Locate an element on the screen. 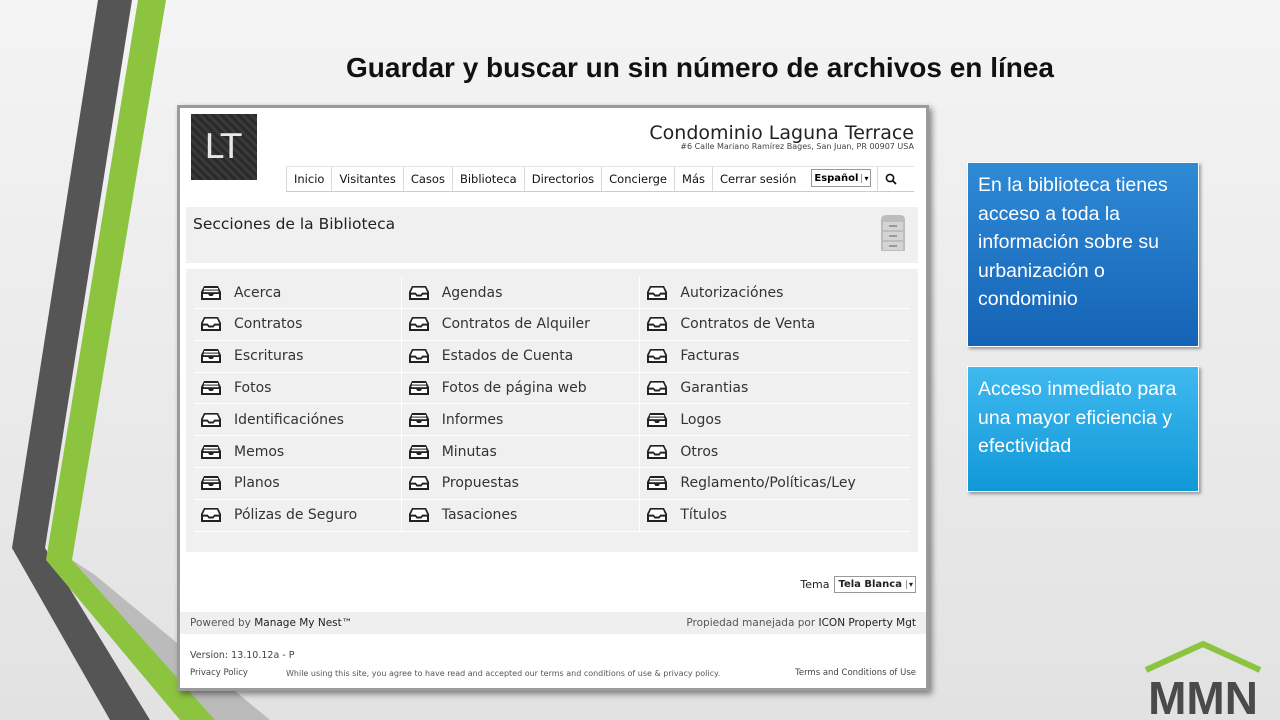  library-section-label: Informes is located at coordinates (472, 419).